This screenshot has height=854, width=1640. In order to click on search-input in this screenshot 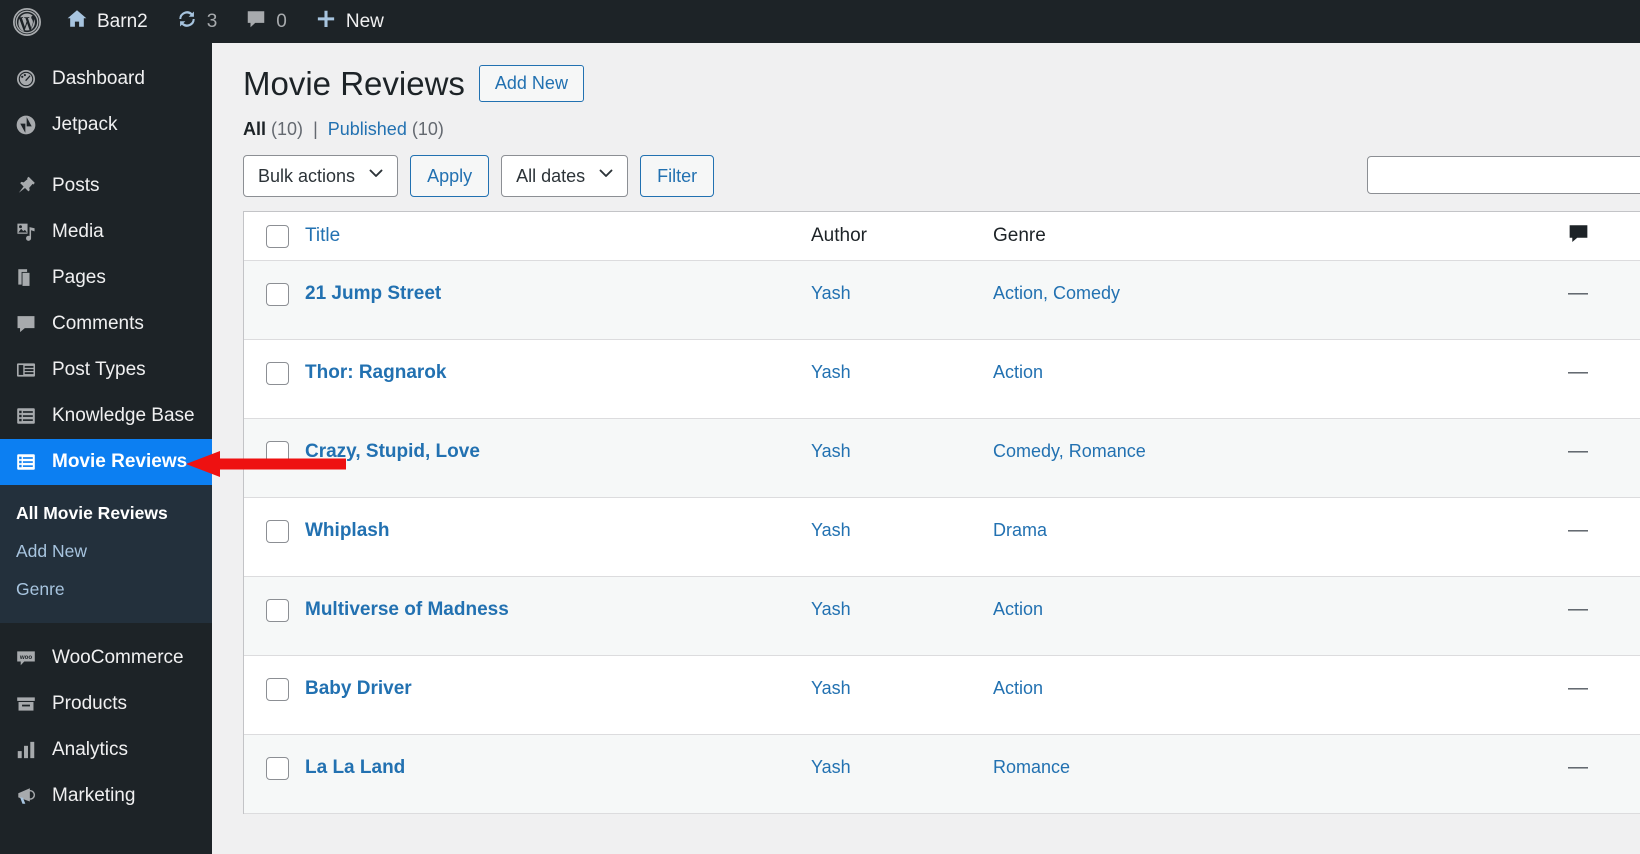, I will do `click(1504, 175)`.